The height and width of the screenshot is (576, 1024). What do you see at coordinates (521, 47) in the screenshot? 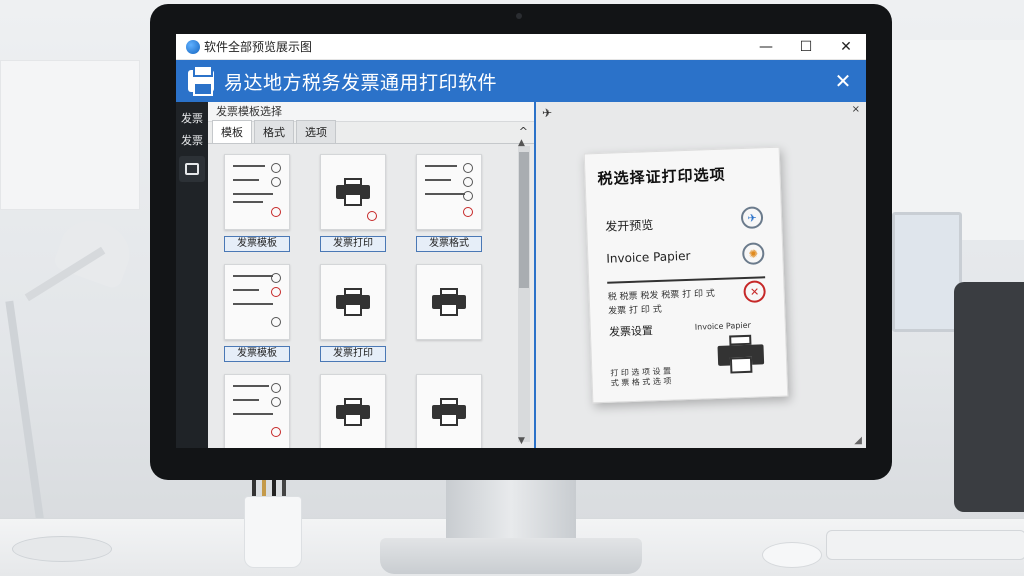
I see `window-titlebar: 软件全部预览展示图 — ☐ ✕` at bounding box center [521, 47].